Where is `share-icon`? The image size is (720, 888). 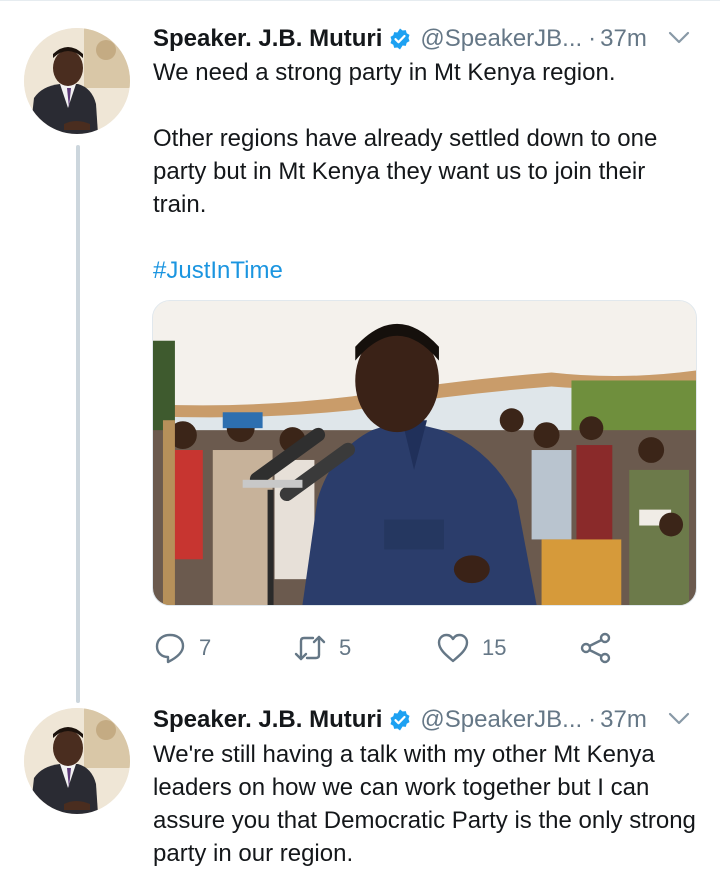 share-icon is located at coordinates (595, 648).